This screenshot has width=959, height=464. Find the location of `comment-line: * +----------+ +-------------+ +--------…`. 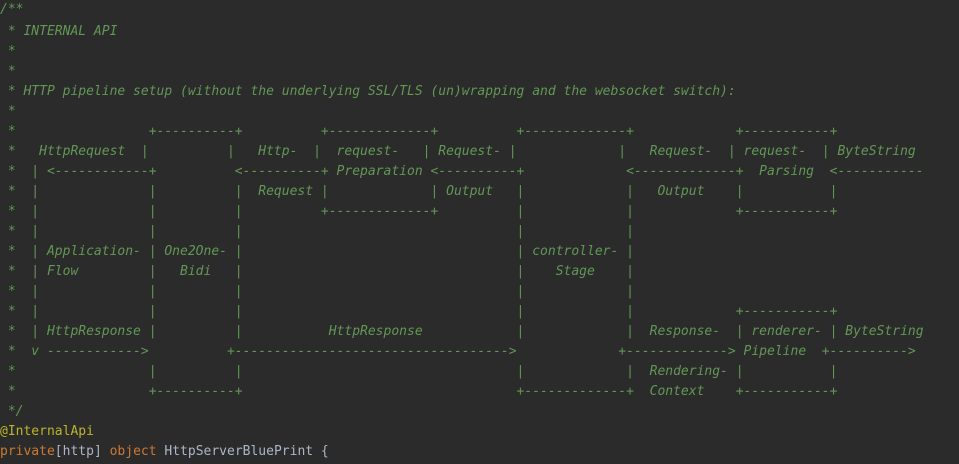

comment-line: * +----------+ +-------------+ +--------… is located at coordinates (419, 131).